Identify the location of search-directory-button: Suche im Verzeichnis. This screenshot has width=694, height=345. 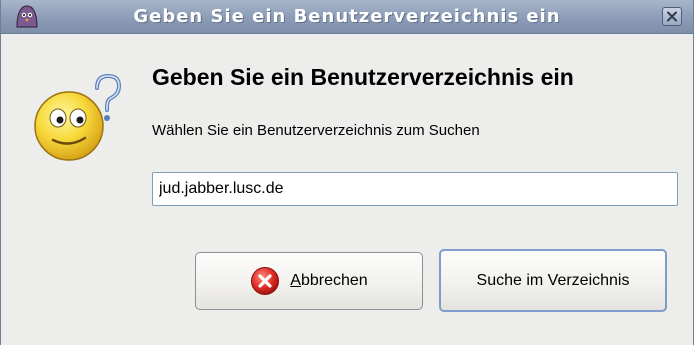
(553, 280).